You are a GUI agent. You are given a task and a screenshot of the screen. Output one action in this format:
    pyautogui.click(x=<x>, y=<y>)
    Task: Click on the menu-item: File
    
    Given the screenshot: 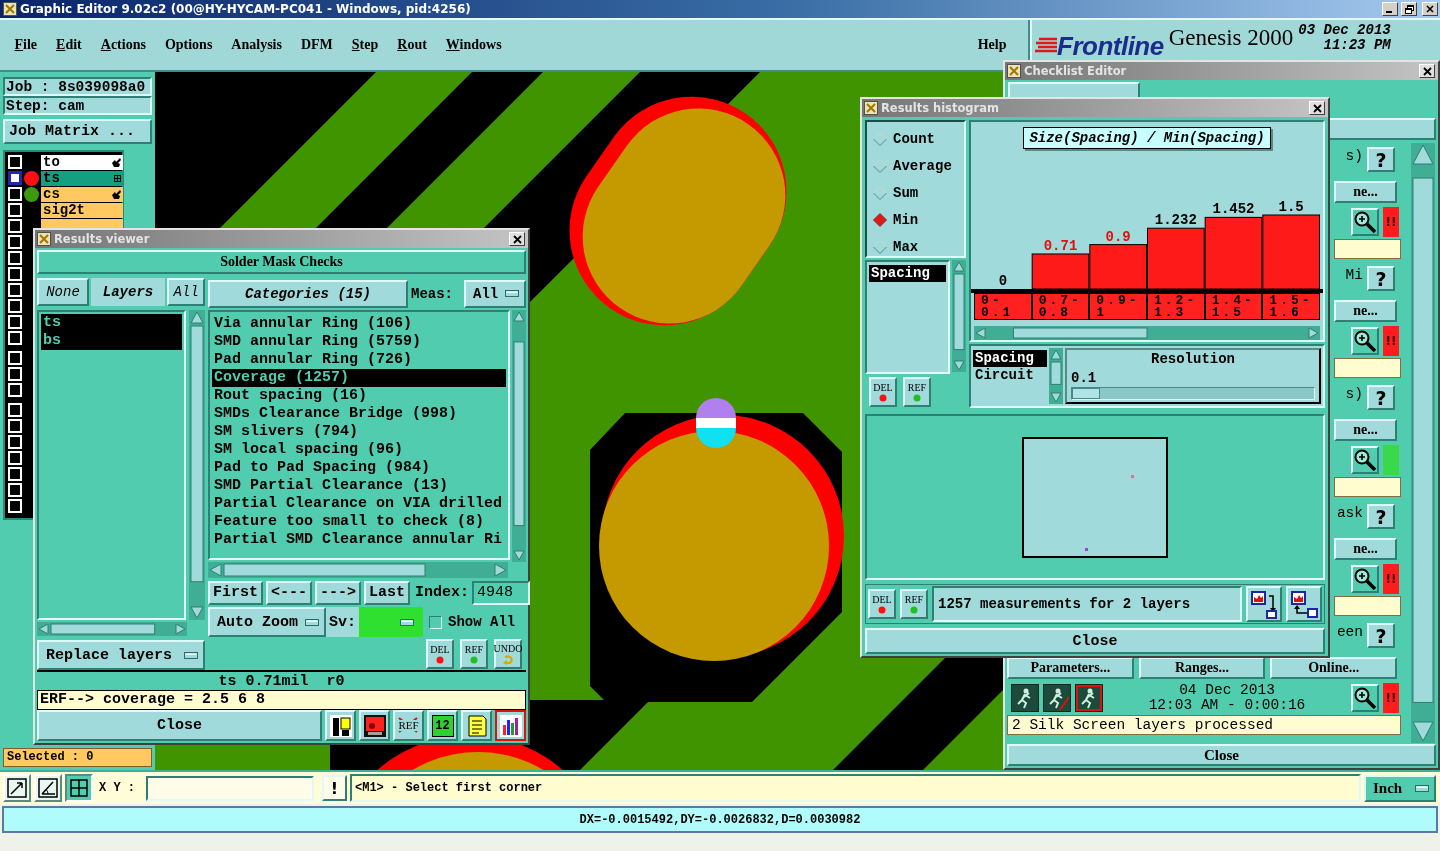 What is the action you would take?
    pyautogui.click(x=26, y=45)
    